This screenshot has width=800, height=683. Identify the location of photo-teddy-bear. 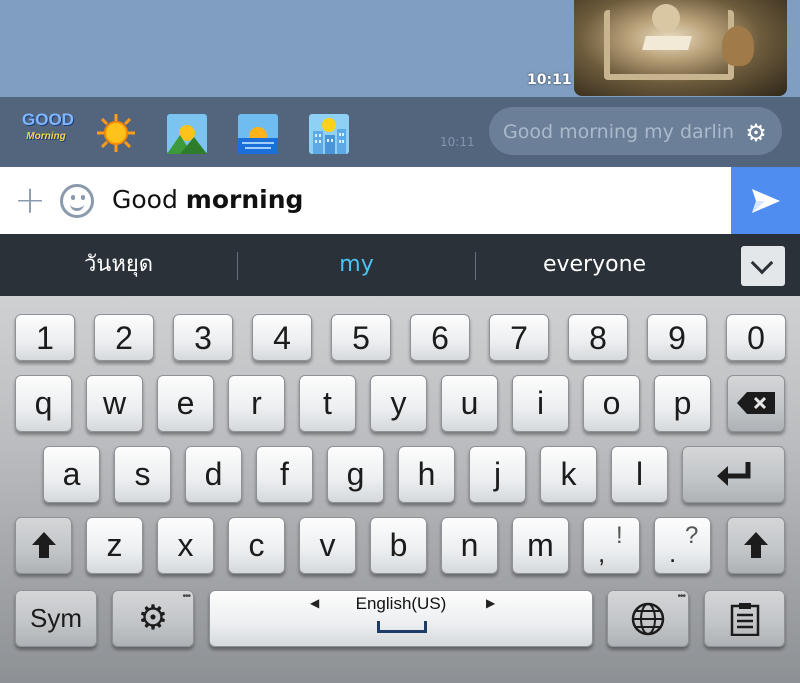
(738, 46).